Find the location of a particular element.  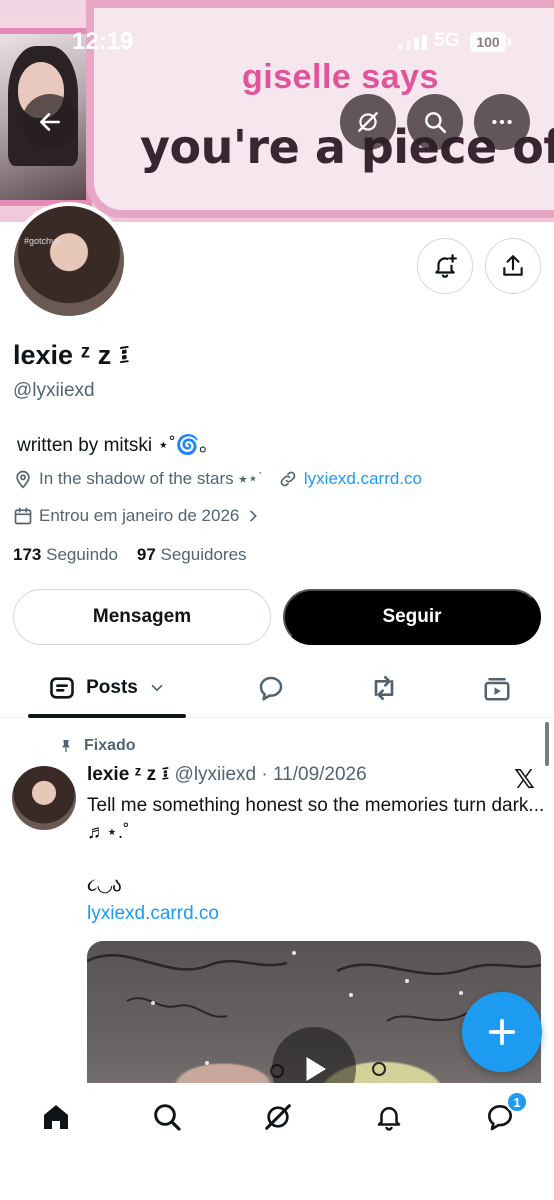

calendar-icon is located at coordinates (23, 516).